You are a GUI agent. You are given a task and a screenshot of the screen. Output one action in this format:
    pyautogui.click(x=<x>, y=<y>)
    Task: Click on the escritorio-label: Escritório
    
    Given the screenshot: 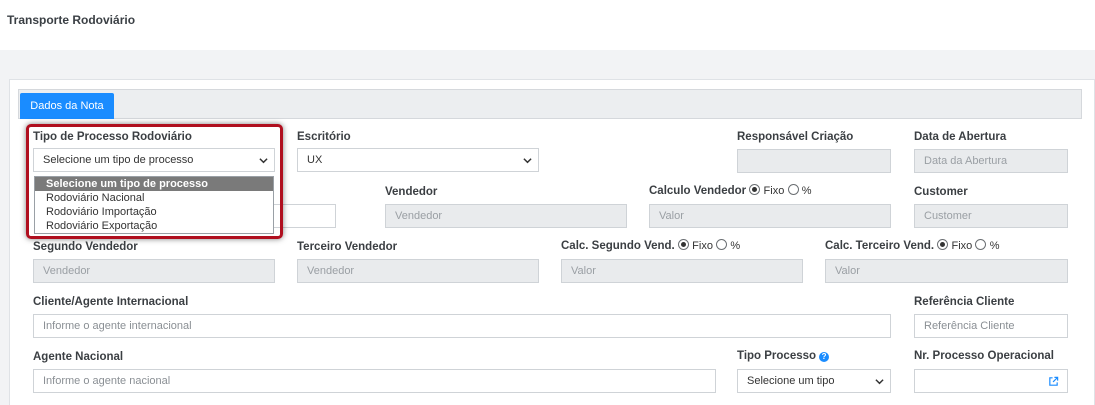 What is the action you would take?
    pyautogui.click(x=324, y=137)
    